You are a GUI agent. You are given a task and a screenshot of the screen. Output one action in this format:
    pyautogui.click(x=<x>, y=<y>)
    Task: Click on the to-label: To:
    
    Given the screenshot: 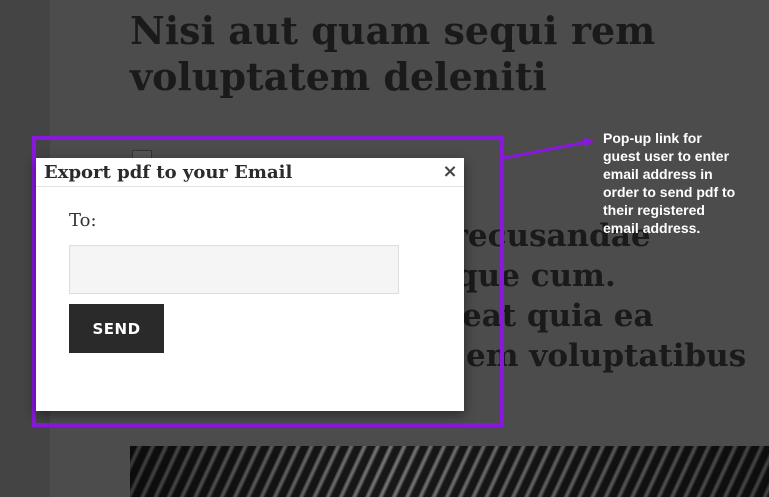 What is the action you would take?
    pyautogui.click(x=83, y=220)
    